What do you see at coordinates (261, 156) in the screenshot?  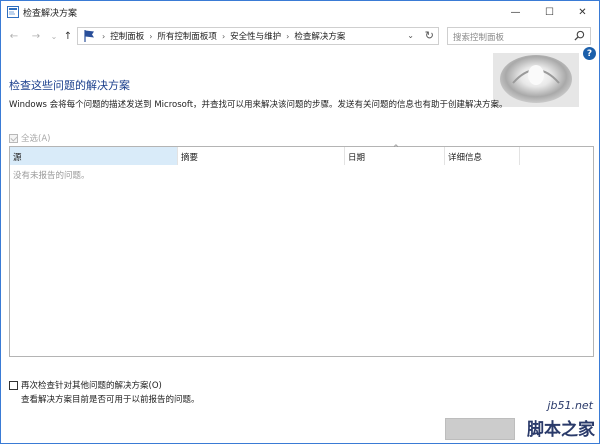 I see `column-header-summary: 摘要` at bounding box center [261, 156].